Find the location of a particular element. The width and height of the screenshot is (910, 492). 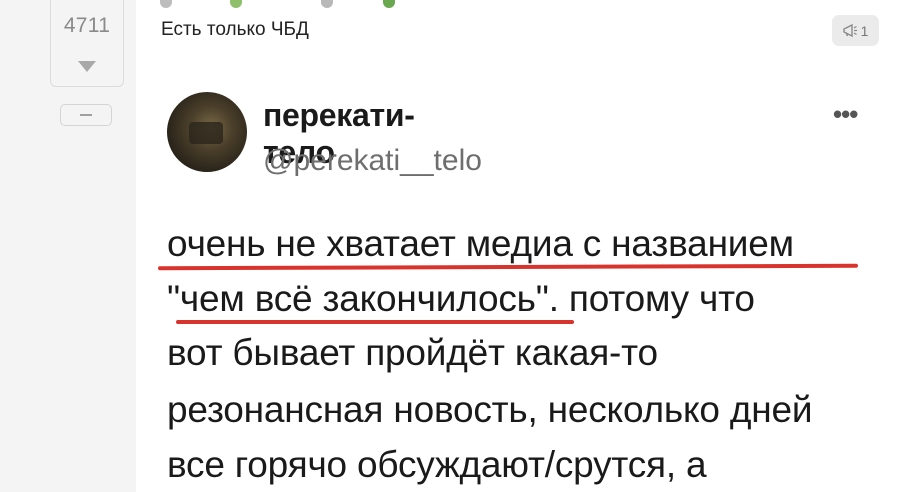

more-icon: ••• is located at coordinates (845, 114).